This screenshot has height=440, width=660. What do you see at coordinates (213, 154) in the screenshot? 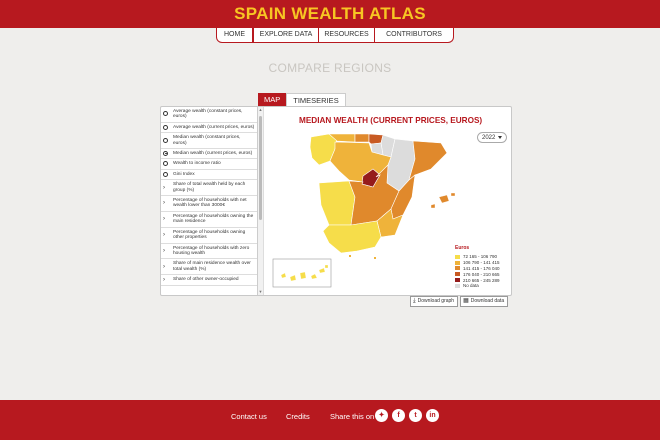
I see `indicator-label: Median wealth (current prices, euros)` at bounding box center [213, 154].